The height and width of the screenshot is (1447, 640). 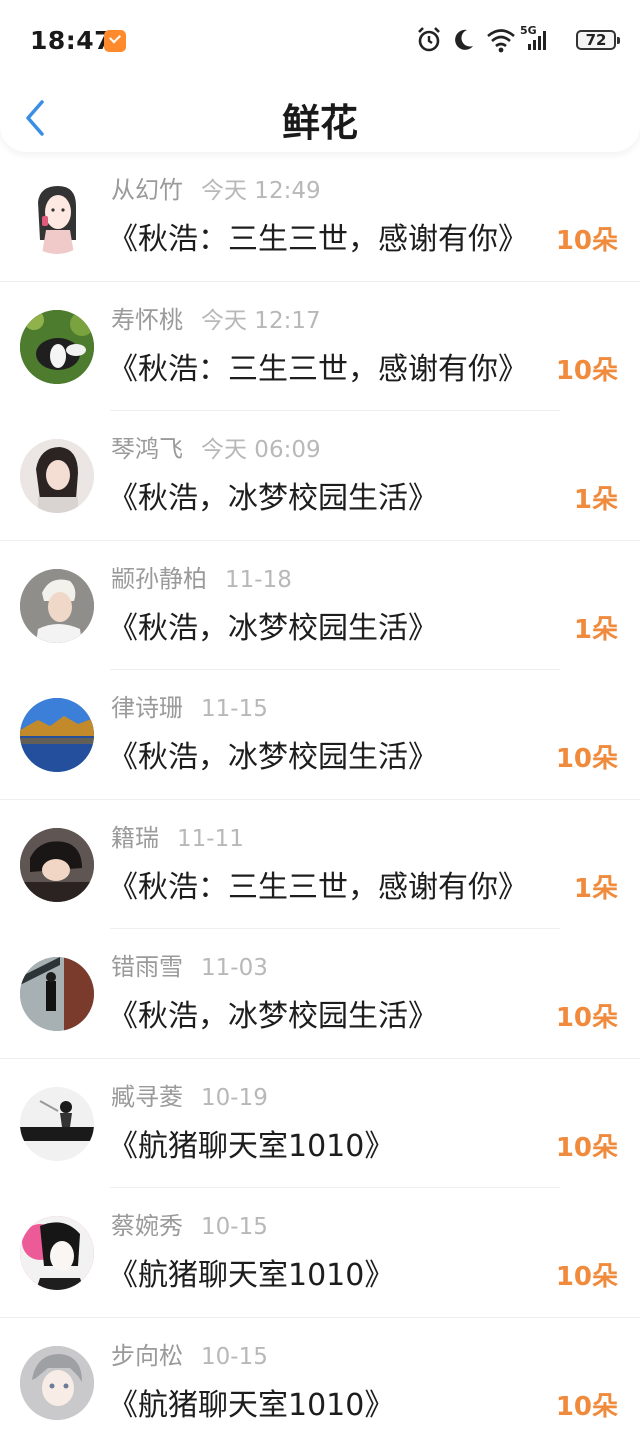 What do you see at coordinates (189, 1353) in the screenshot?
I see `sender-name: 步向松10-15` at bounding box center [189, 1353].